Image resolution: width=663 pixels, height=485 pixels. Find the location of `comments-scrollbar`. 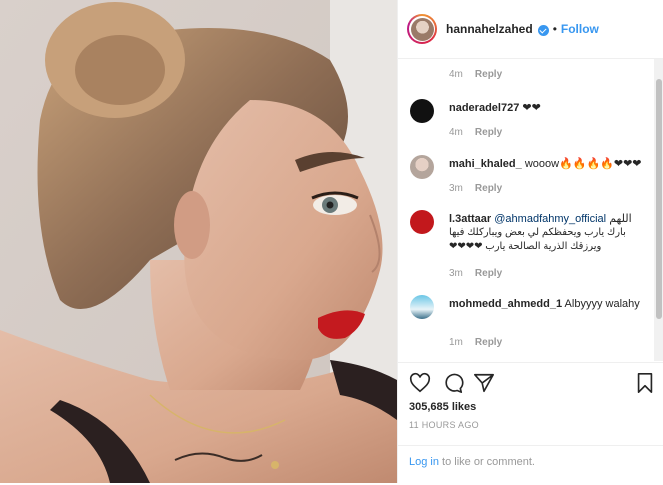

comments-scrollbar is located at coordinates (658, 210).